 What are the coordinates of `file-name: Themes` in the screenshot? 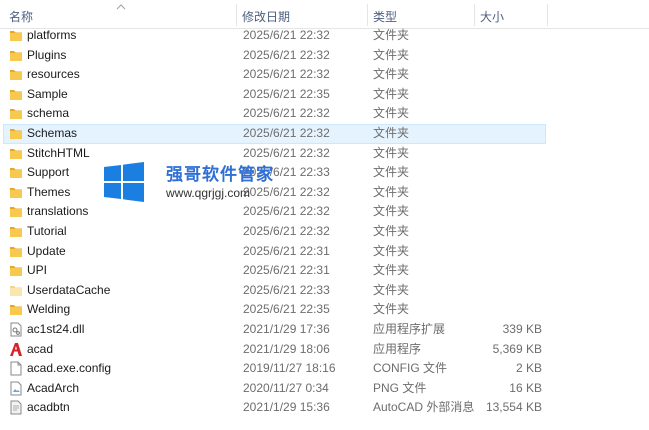 It's located at (49, 191).